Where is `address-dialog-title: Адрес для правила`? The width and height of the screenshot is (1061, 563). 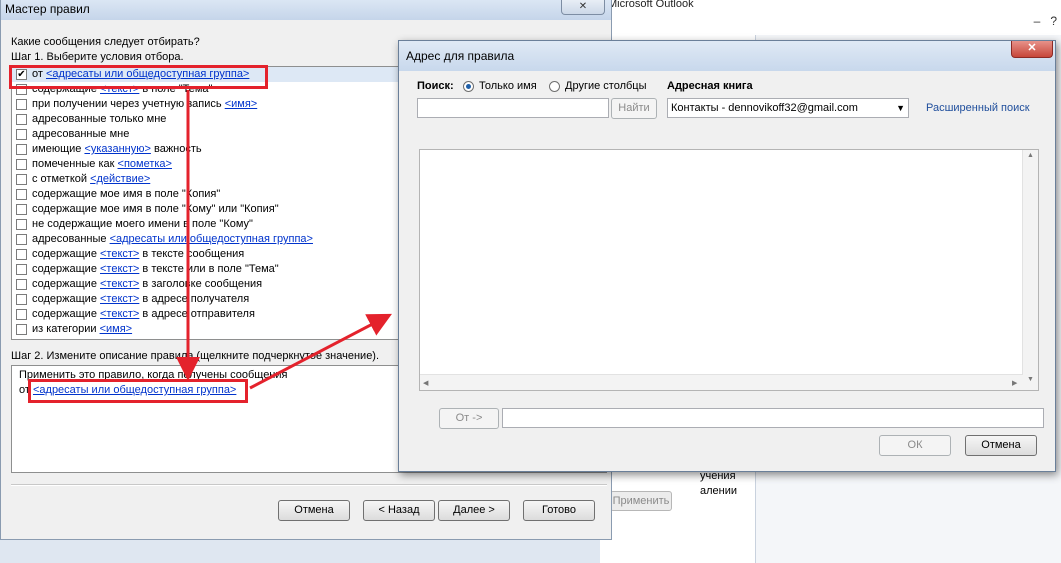 address-dialog-title: Адрес для правила is located at coordinates (460, 56).